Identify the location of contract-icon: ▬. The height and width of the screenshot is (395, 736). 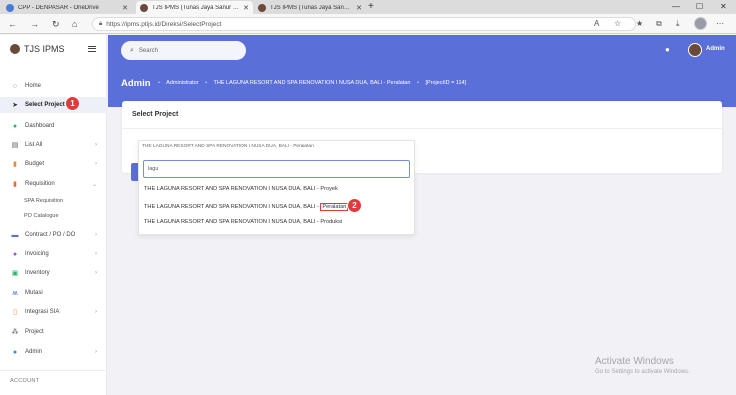
(15, 235).